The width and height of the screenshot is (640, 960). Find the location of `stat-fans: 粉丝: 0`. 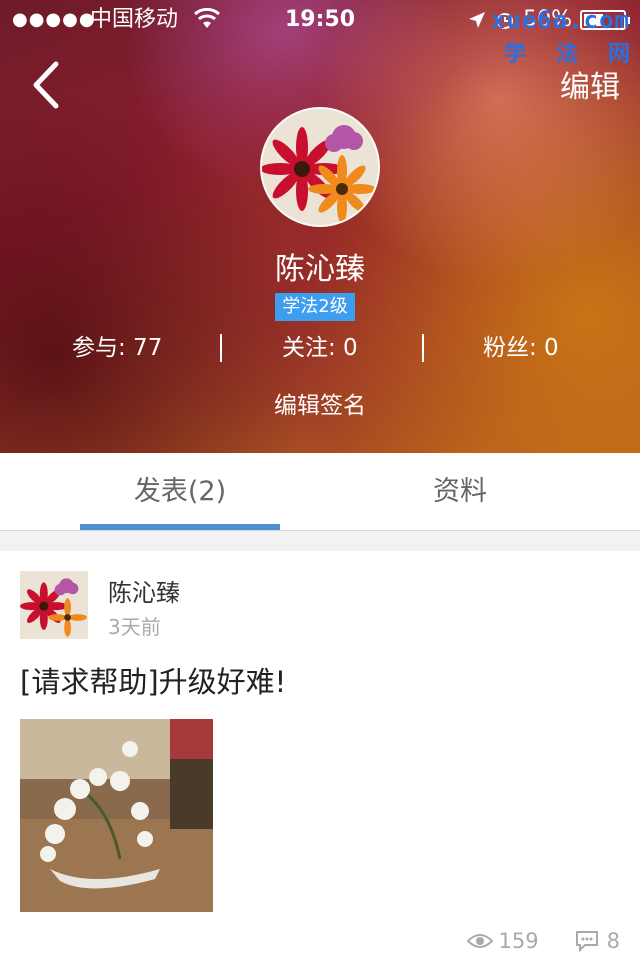

stat-fans: 粉丝: 0 is located at coordinates (521, 348).